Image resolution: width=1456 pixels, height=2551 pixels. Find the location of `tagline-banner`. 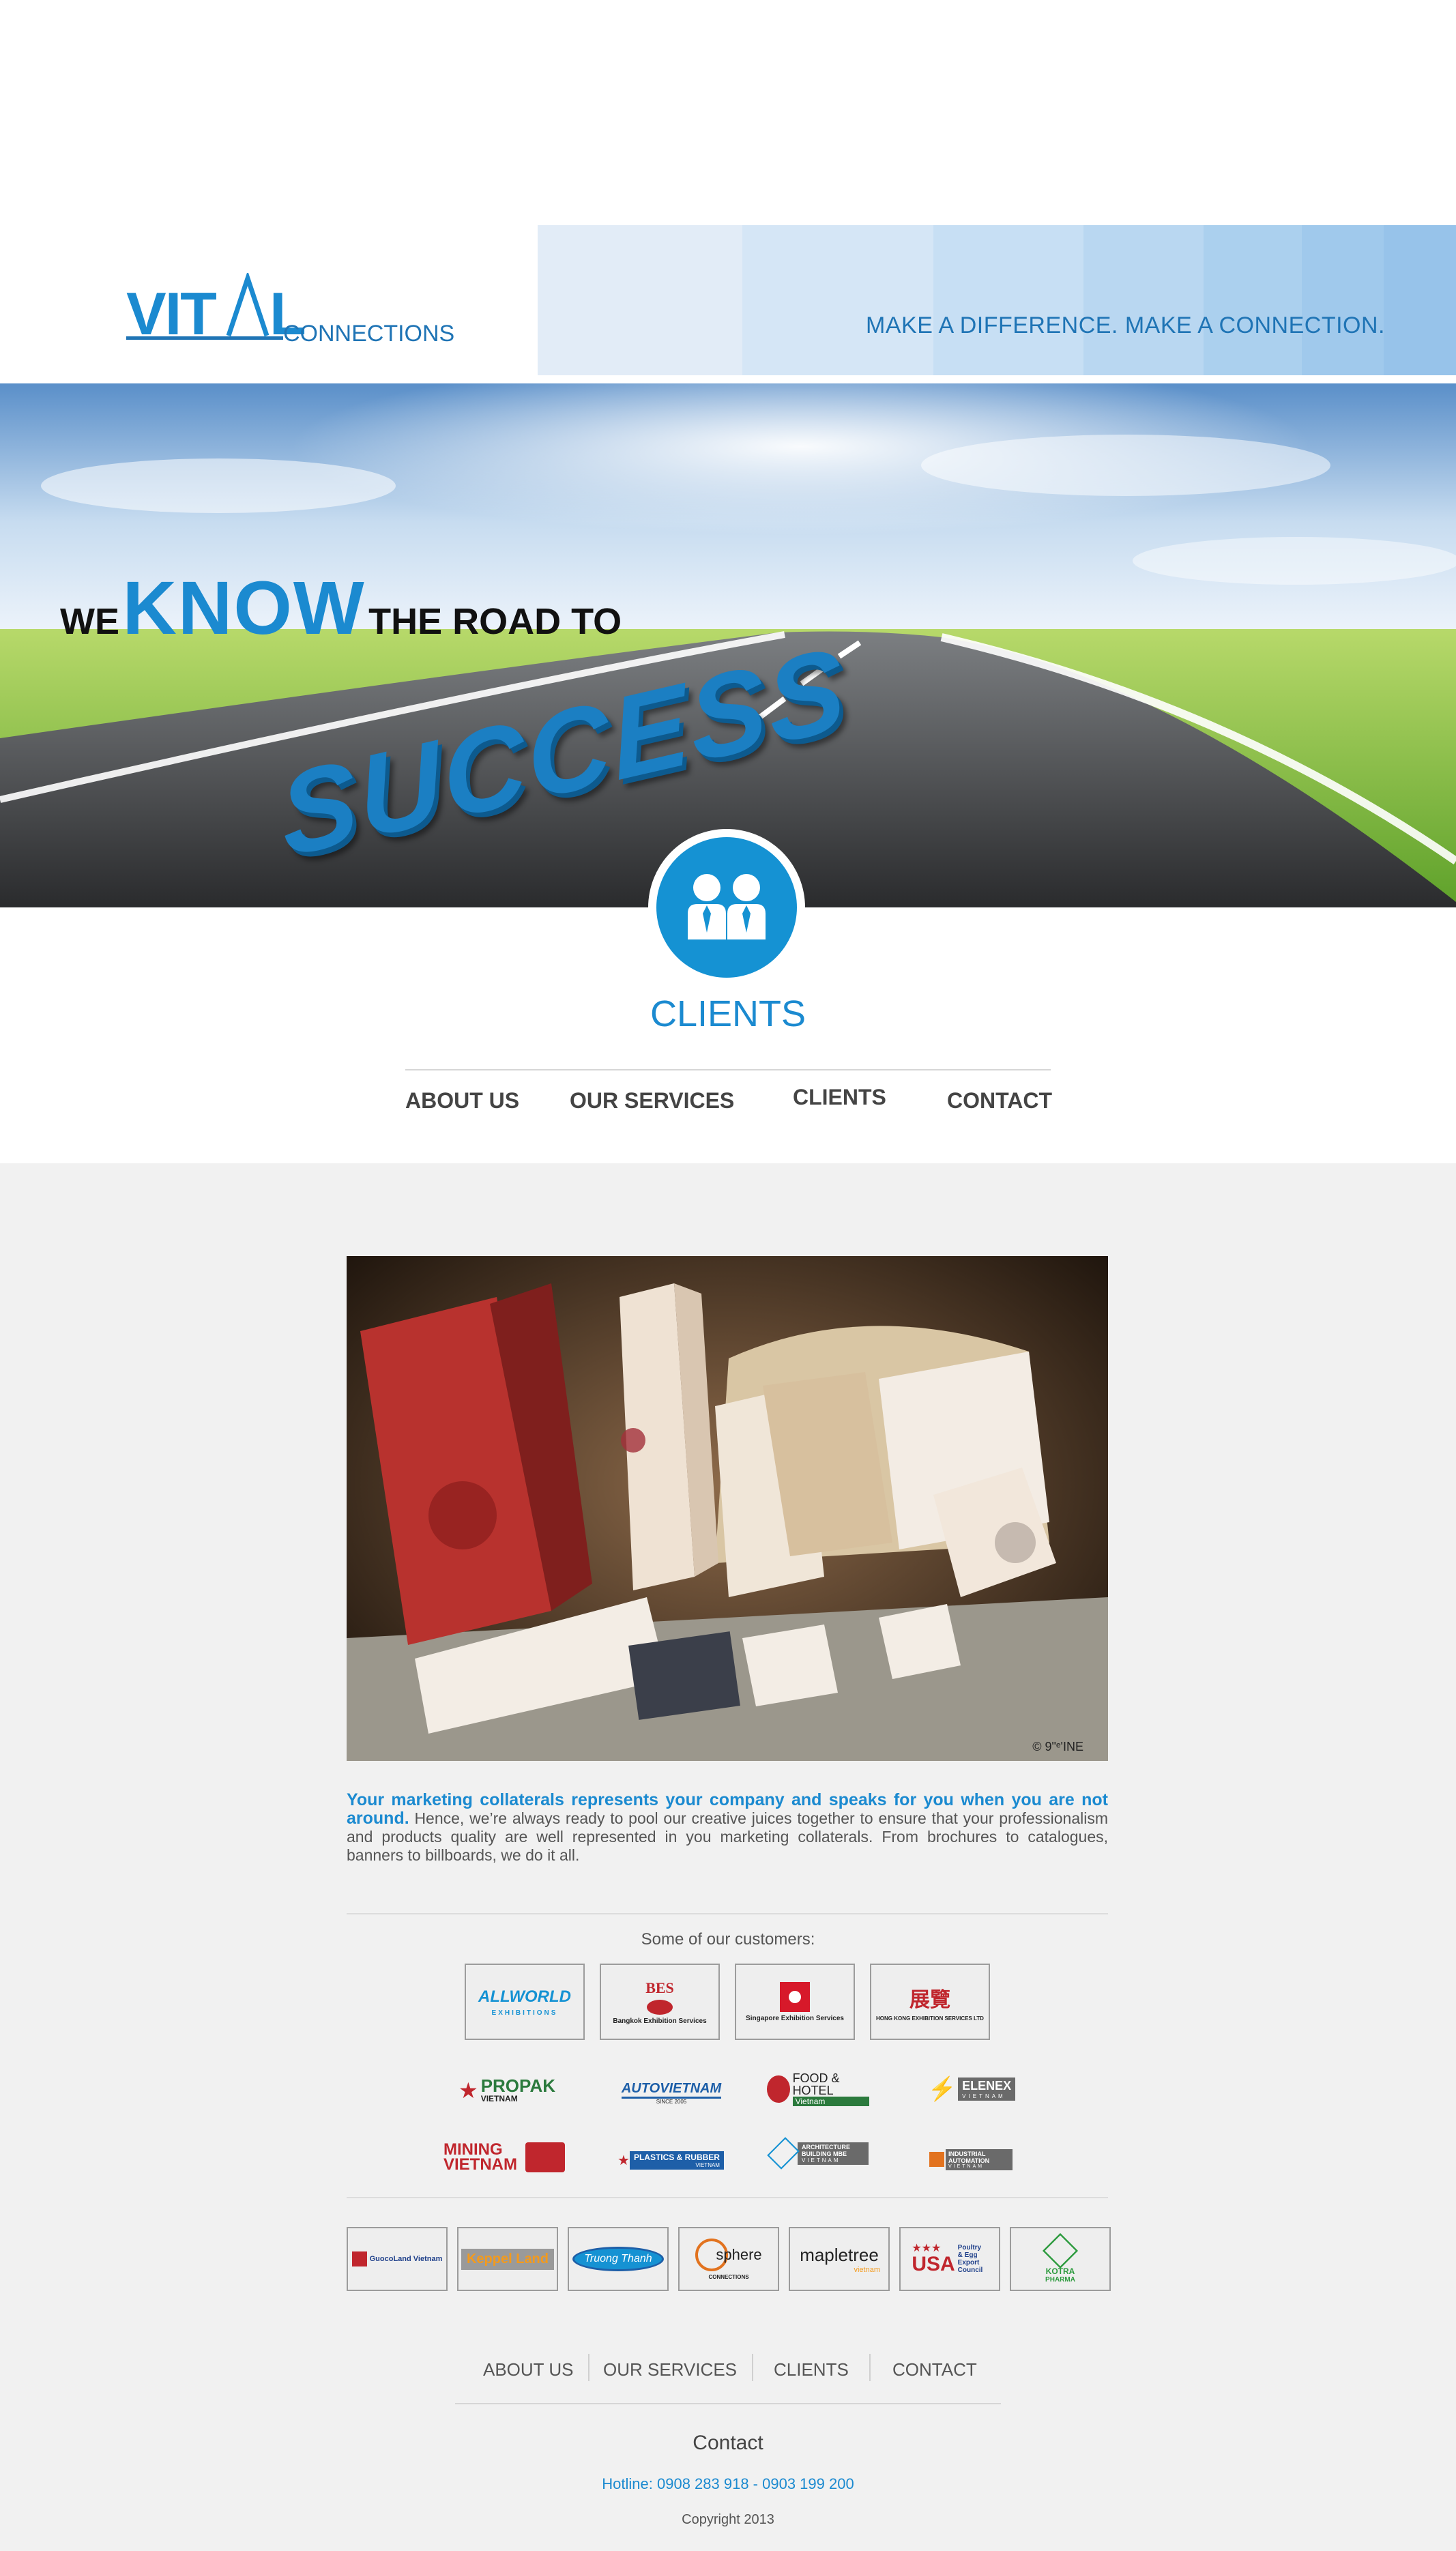

tagline-banner is located at coordinates (997, 300).